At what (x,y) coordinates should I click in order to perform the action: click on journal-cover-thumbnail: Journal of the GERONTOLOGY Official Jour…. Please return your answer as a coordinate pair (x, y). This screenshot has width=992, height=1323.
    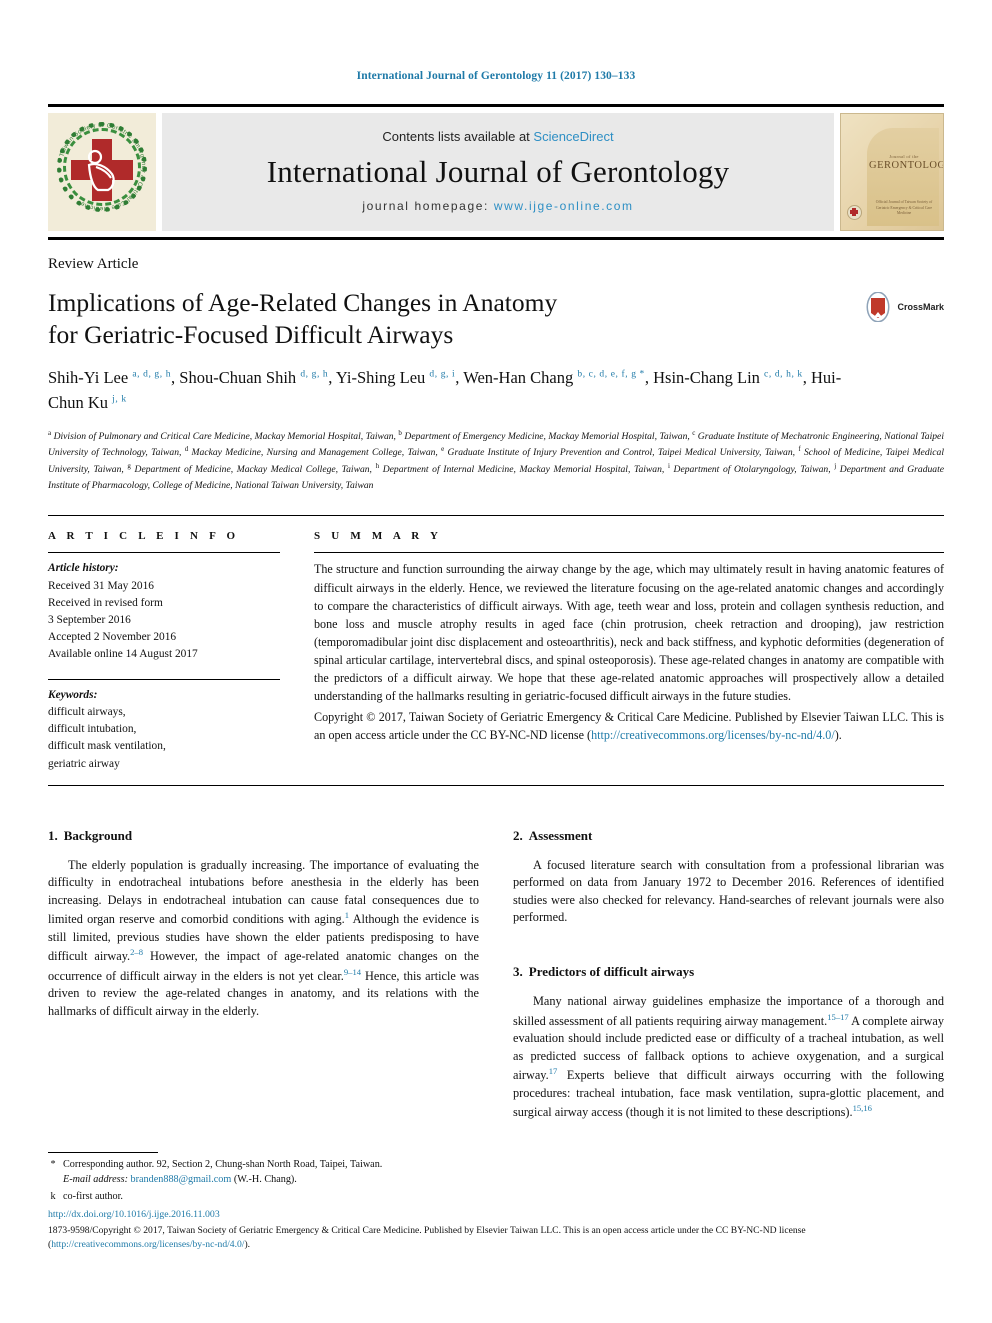
    Looking at the image, I should click on (892, 172).